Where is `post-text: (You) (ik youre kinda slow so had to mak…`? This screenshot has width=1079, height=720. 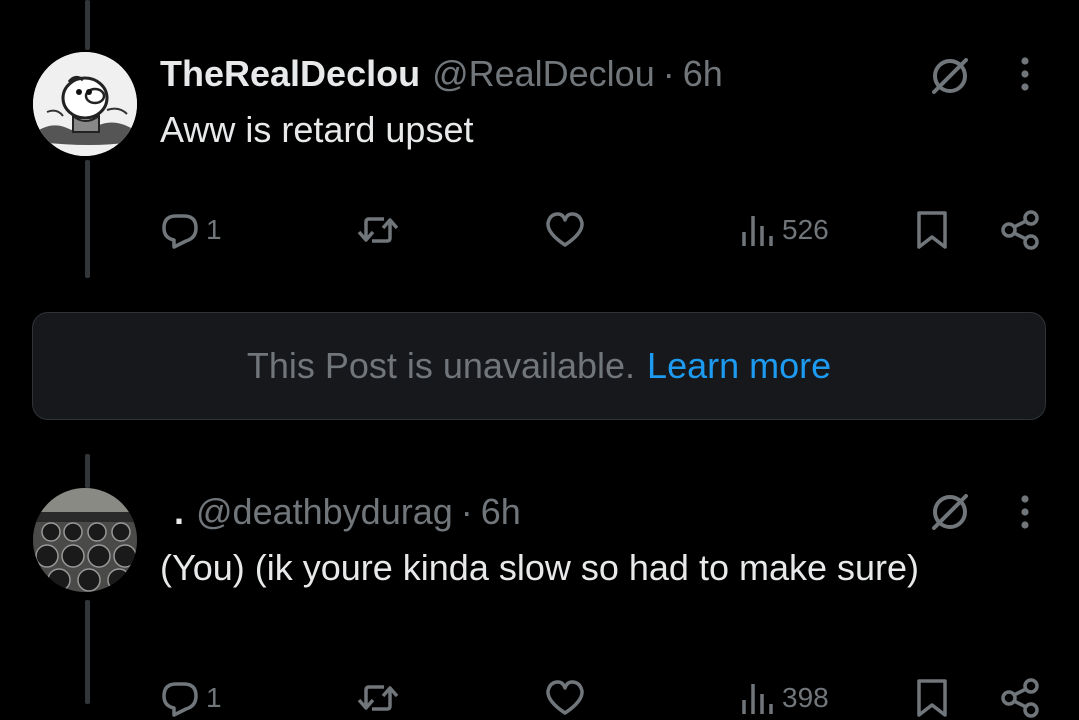
post-text: (You) (ik youre kinda slow so had to mak… is located at coordinates (540, 567).